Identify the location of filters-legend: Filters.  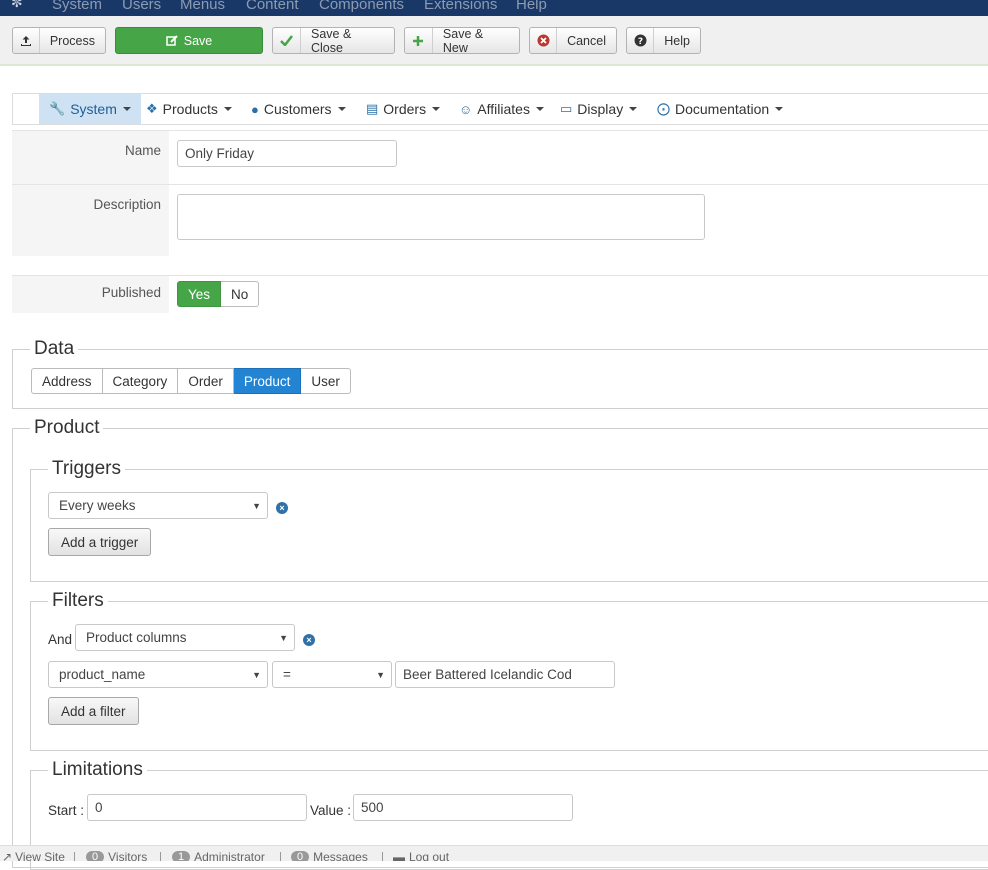
(78, 601).